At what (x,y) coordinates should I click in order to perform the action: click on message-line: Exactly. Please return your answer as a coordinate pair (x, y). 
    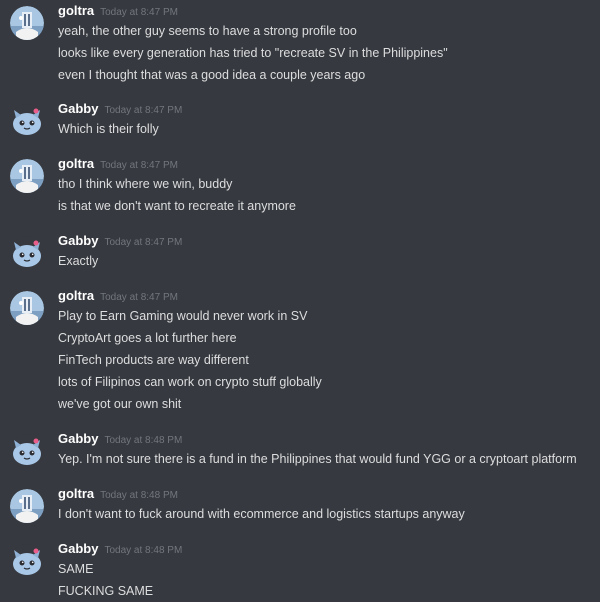
    Looking at the image, I should click on (78, 261).